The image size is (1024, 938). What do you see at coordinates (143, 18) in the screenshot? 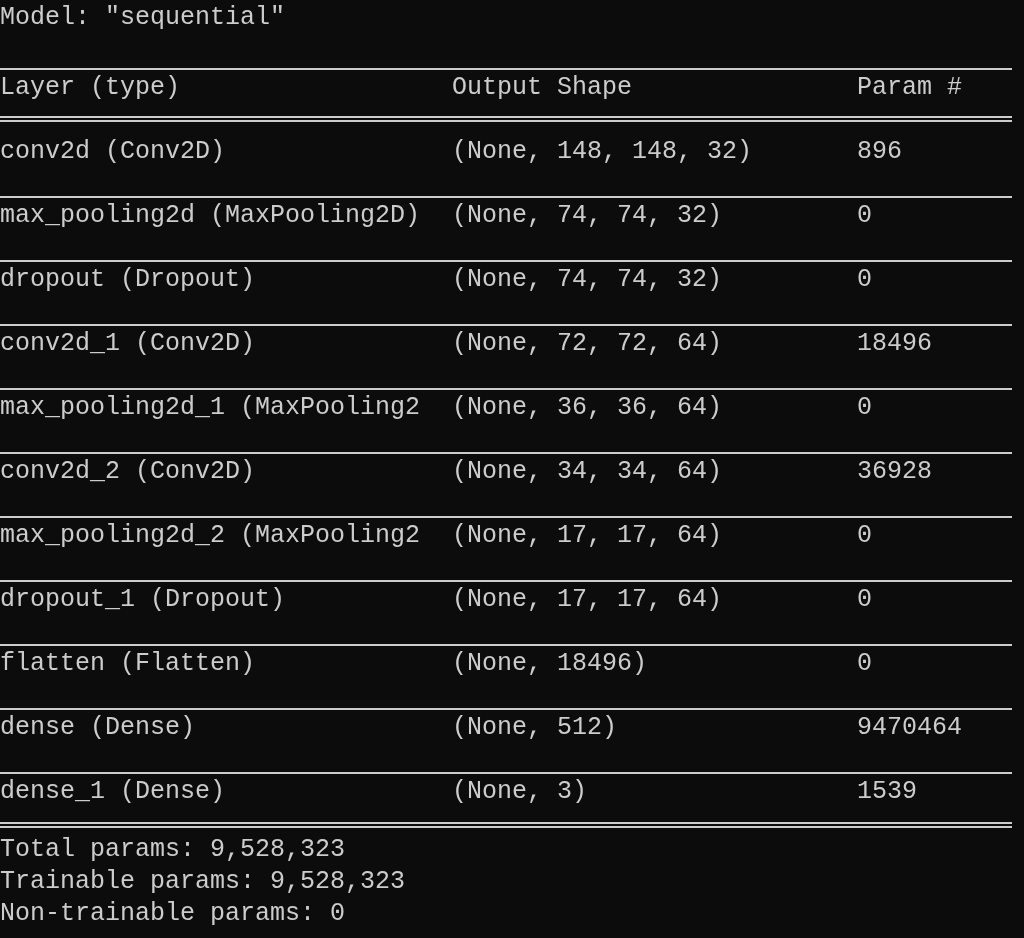
I see `model-title: Model: "sequential"` at bounding box center [143, 18].